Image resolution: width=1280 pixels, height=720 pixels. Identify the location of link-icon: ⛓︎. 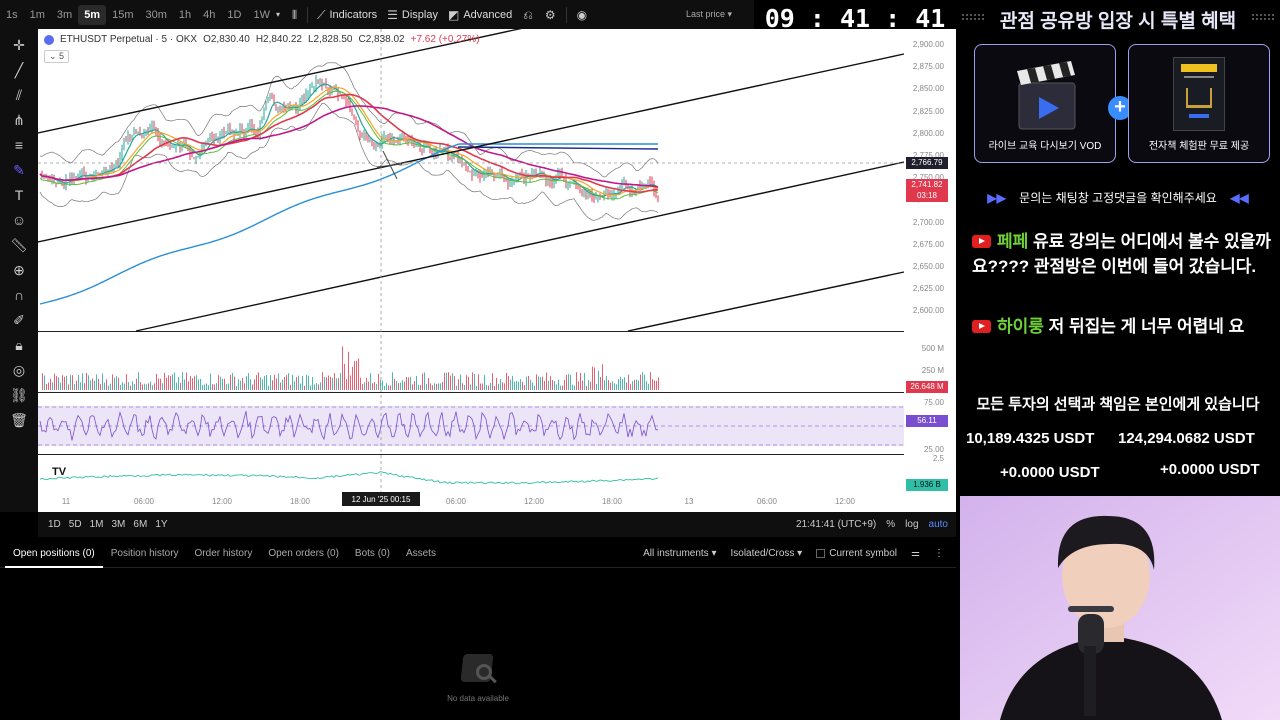
(19, 395).